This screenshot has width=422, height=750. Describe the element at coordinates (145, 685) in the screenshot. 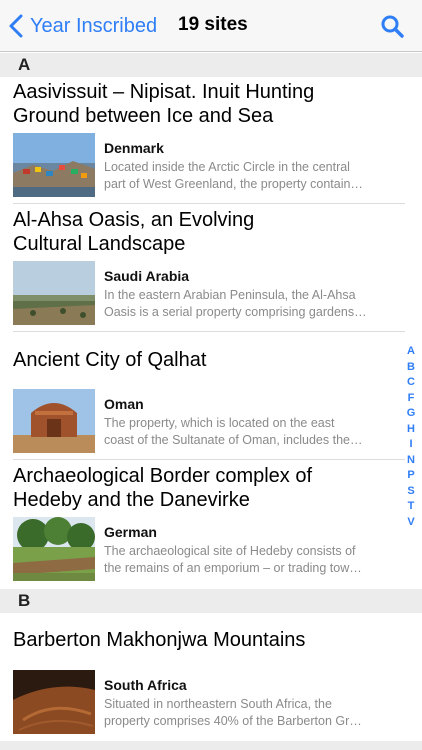

I see `site-country: South Africa` at that location.